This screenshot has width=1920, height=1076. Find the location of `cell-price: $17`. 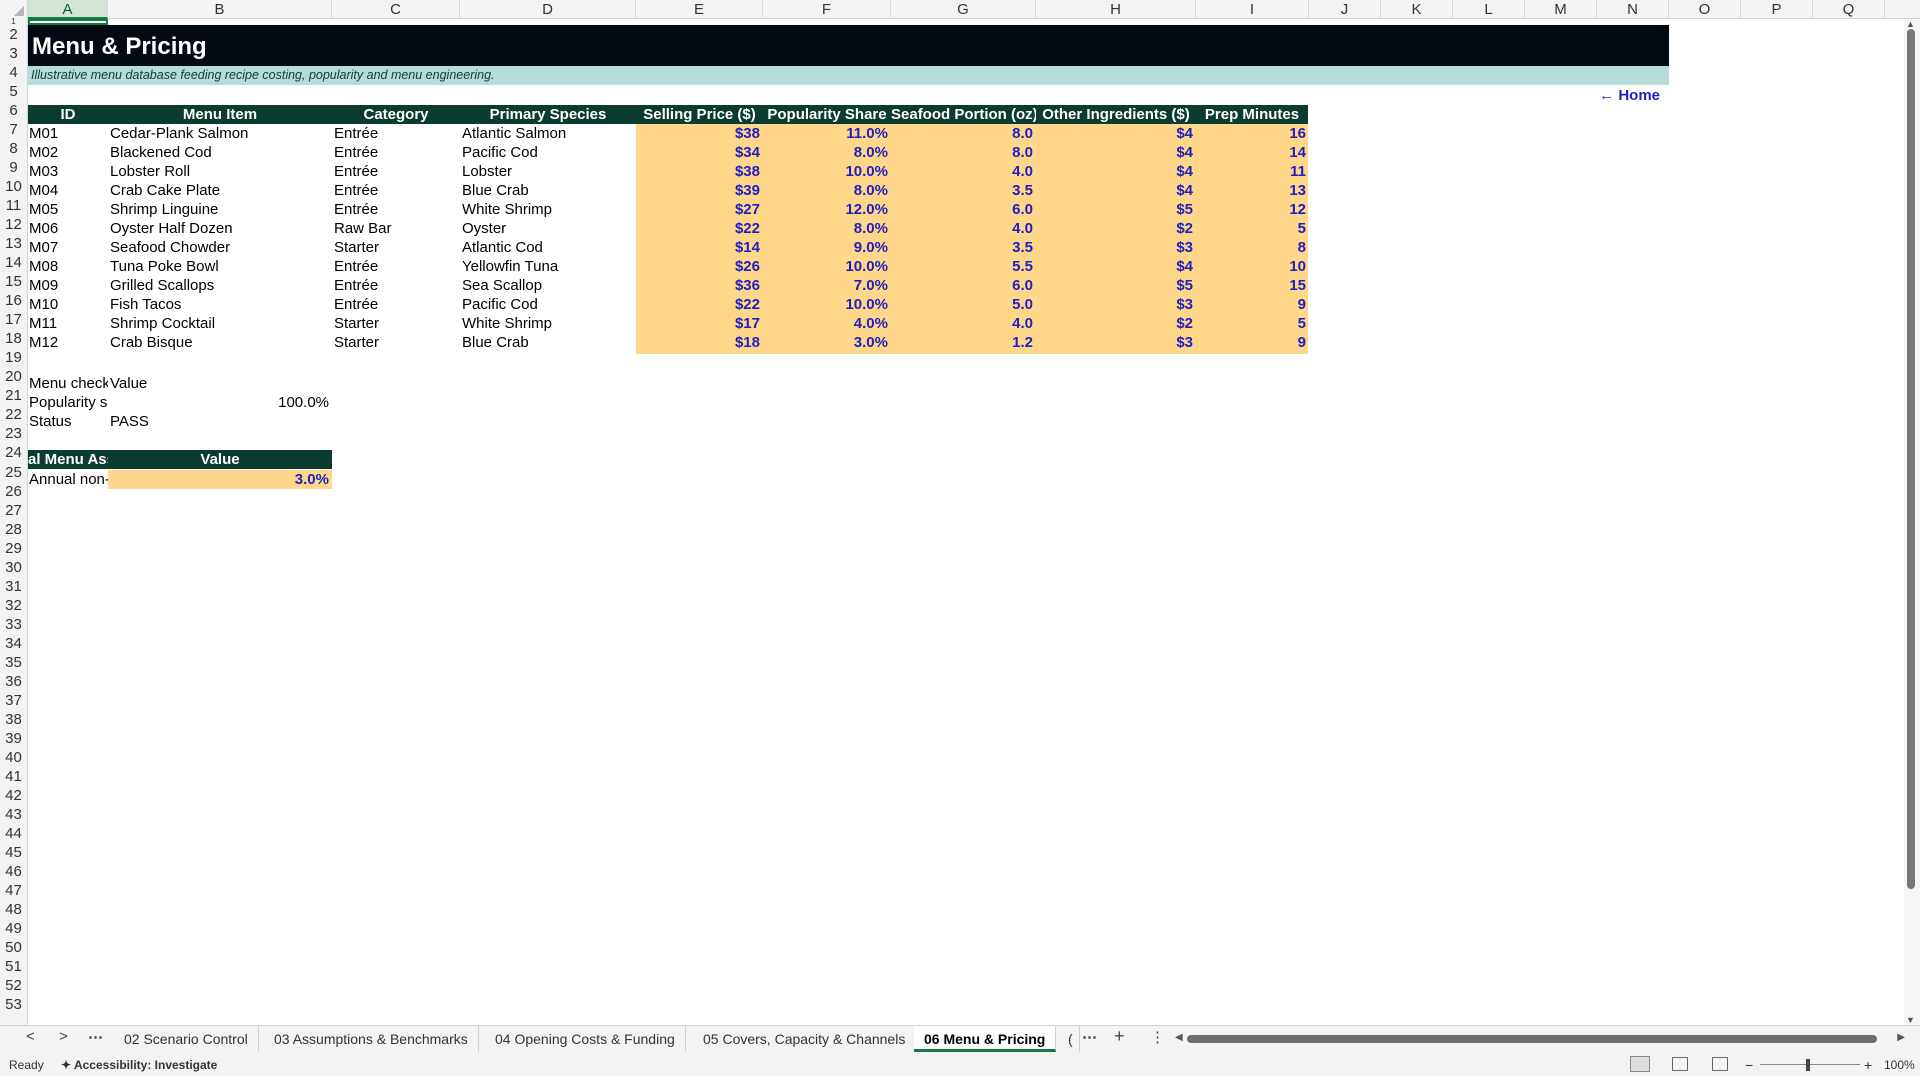

cell-price: $17 is located at coordinates (698, 323).